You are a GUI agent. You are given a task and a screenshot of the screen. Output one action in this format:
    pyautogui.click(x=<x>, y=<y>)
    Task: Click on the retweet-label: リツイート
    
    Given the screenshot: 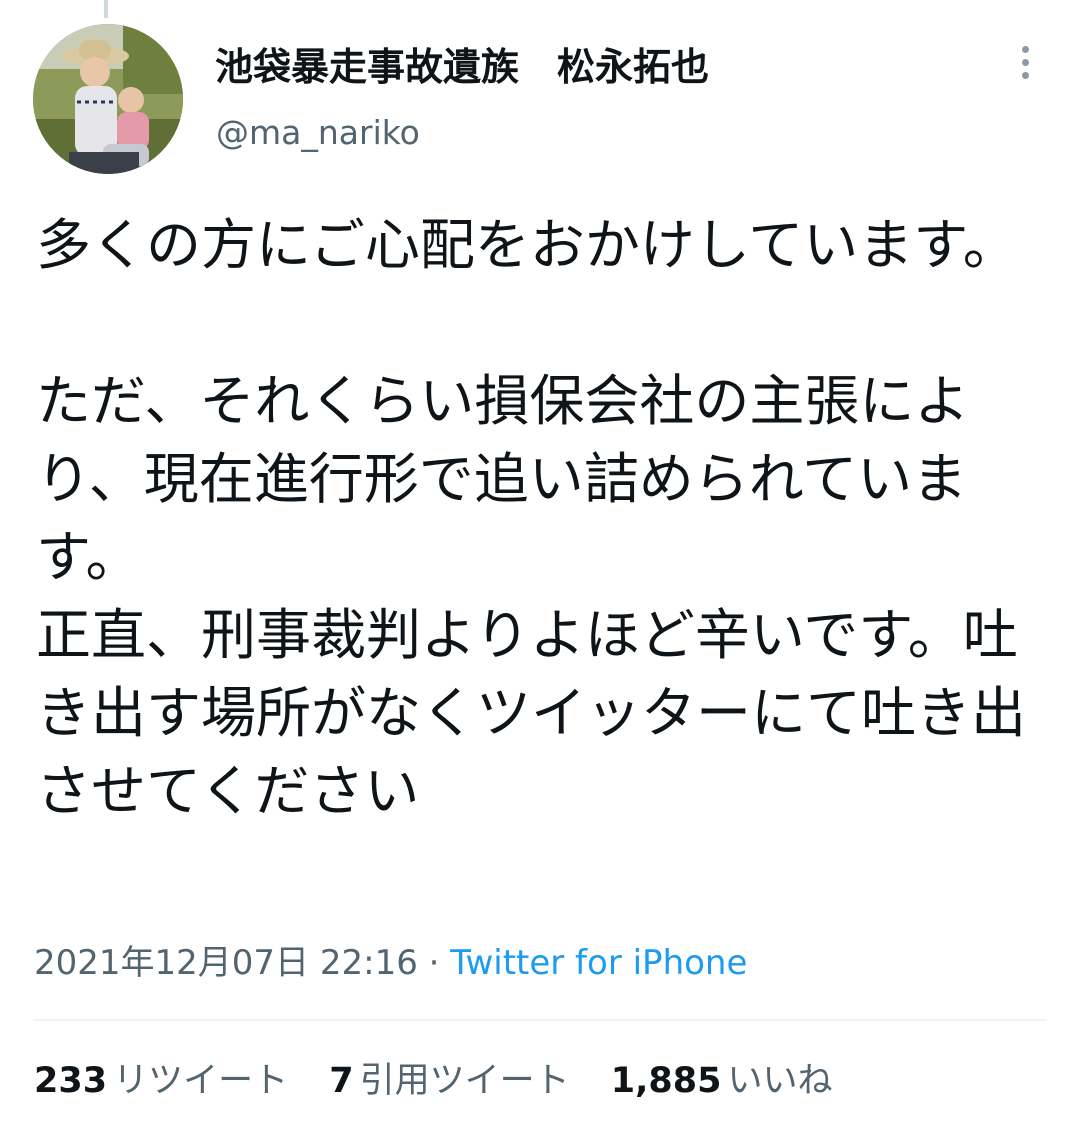 What is the action you would take?
    pyautogui.click(x=201, y=1081)
    